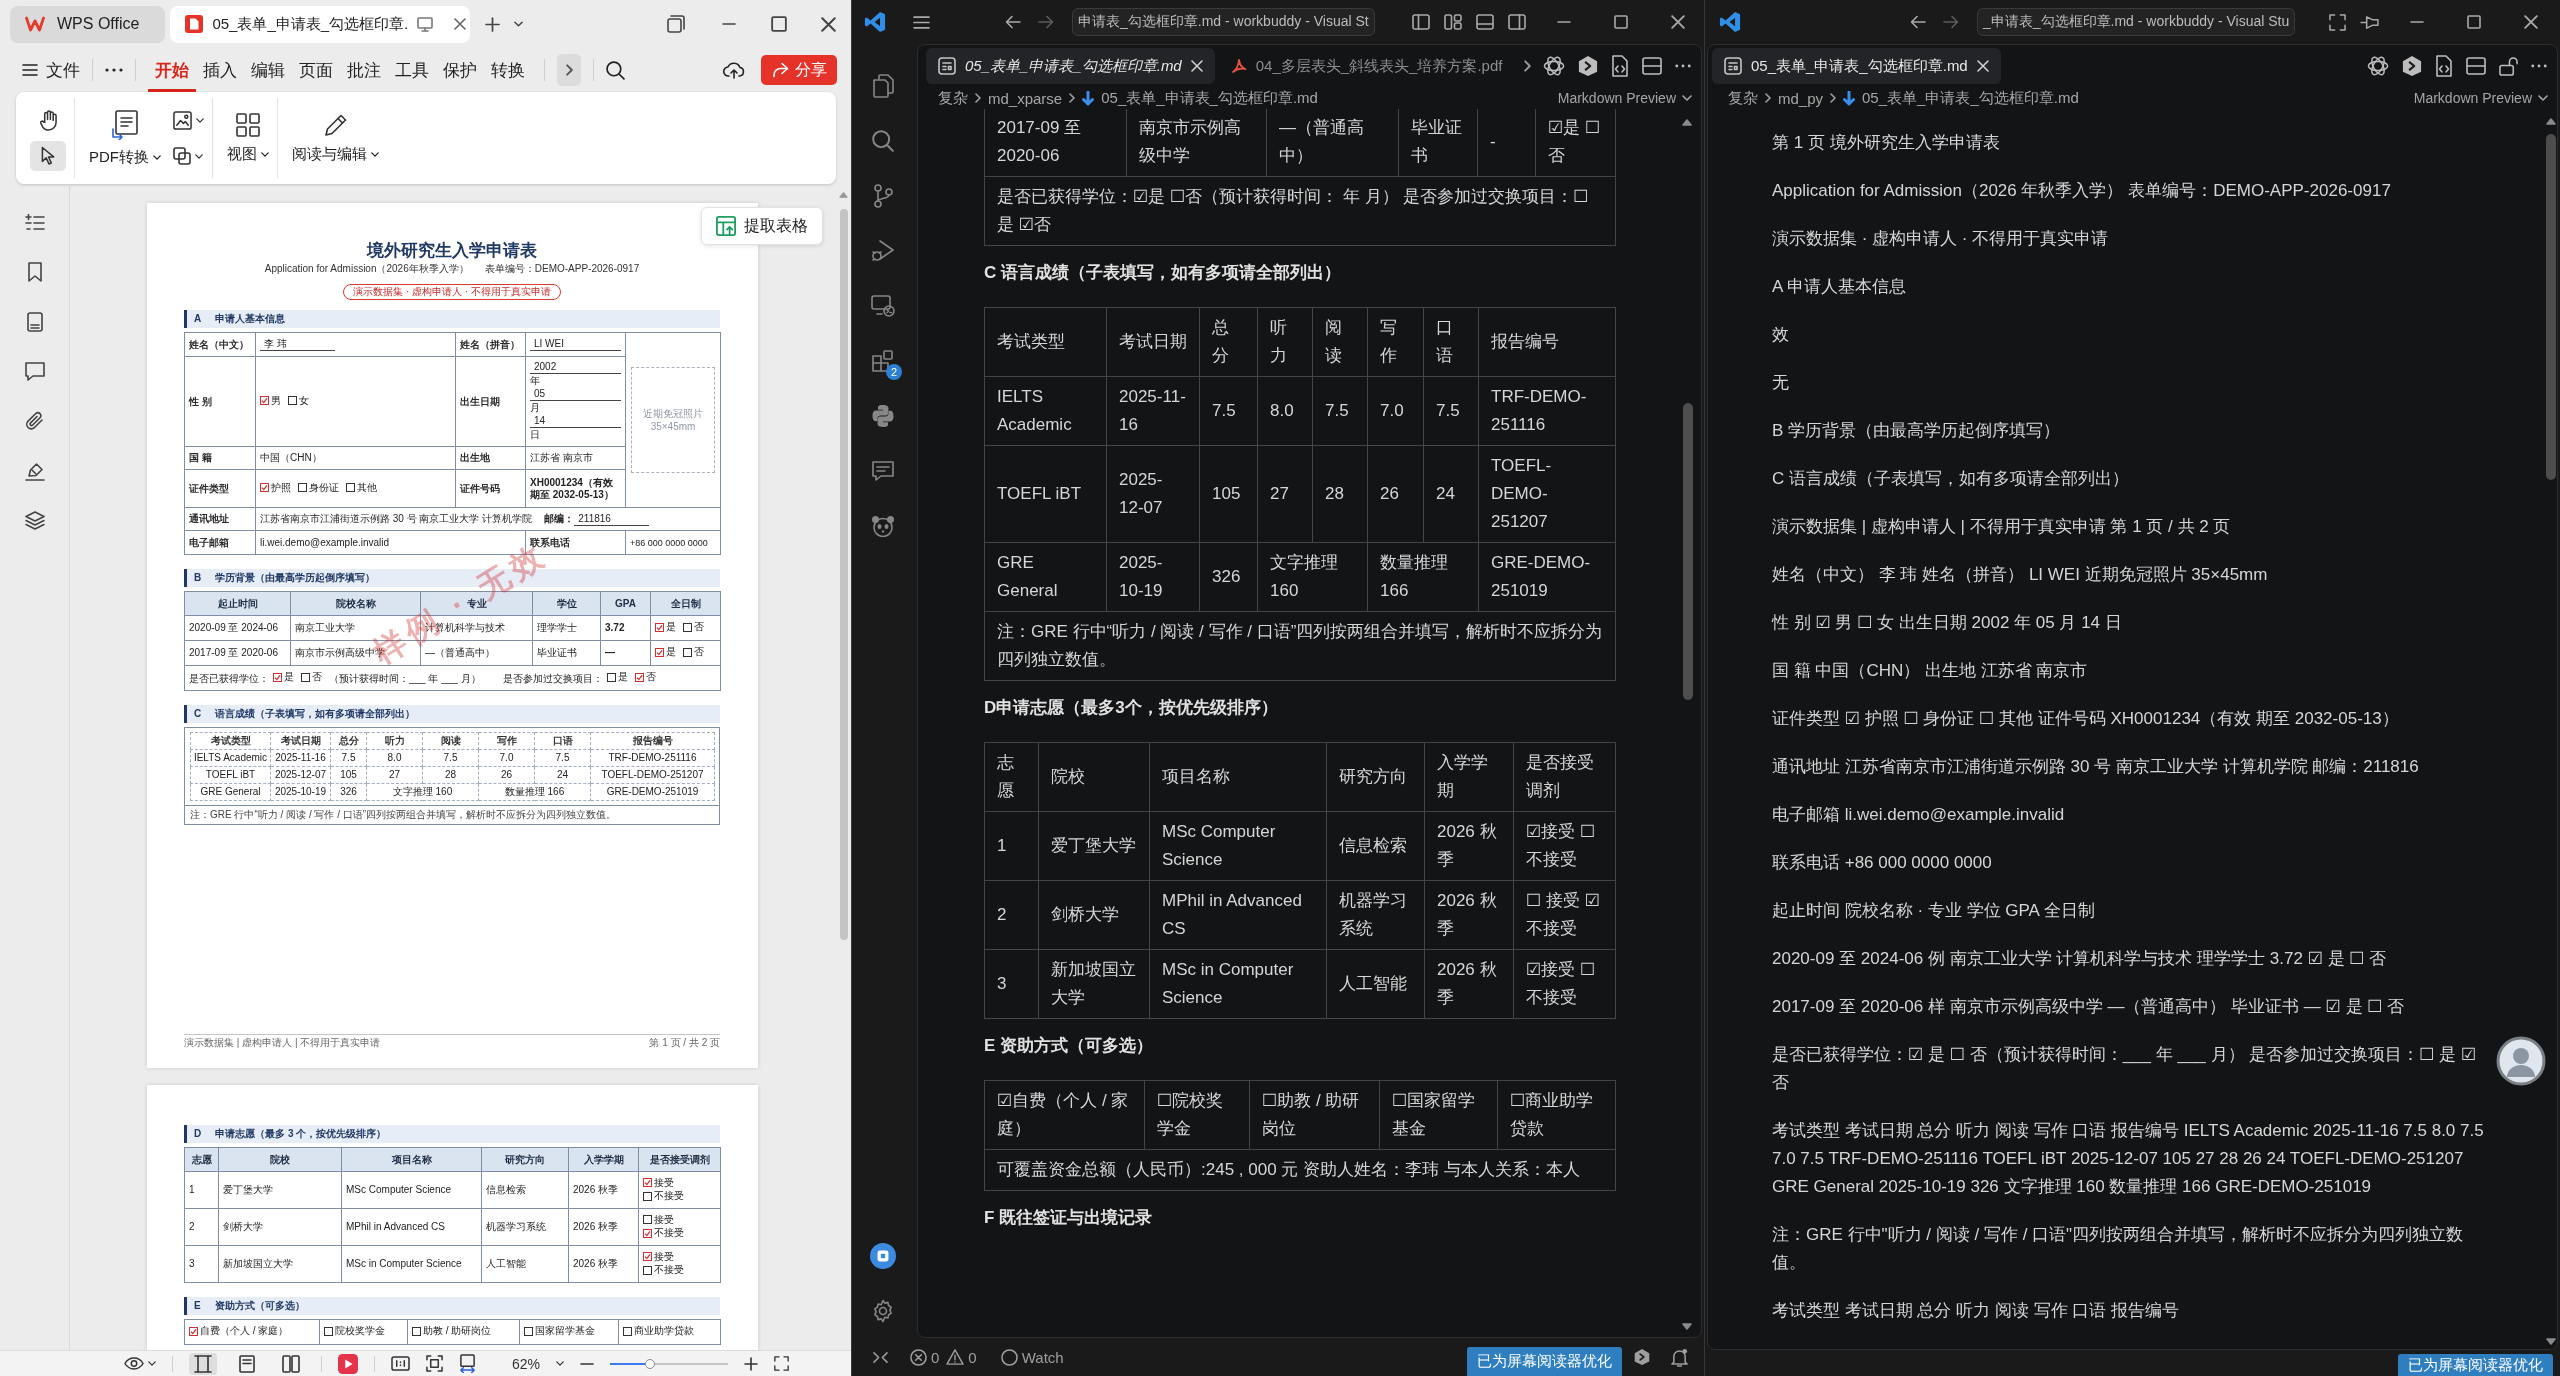  What do you see at coordinates (316, 70) in the screenshot?
I see `ribbon-tab: 页面` at bounding box center [316, 70].